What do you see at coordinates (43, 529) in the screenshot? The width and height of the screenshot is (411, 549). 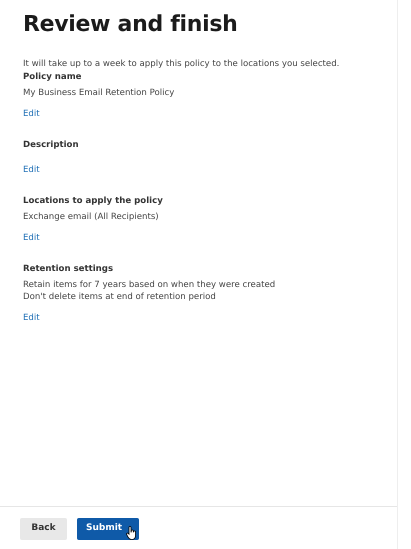 I see `back-button: Back` at bounding box center [43, 529].